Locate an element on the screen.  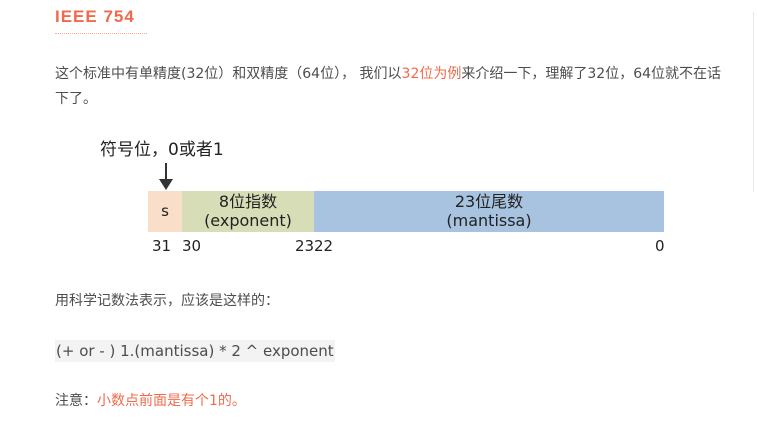
sci-notation-text: 用科学记数法表示，应该是这样的： is located at coordinates (167, 301).